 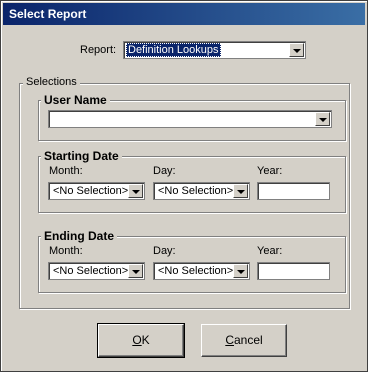 I want to click on ending-day-value: <No Selection>, so click(x=196, y=271).